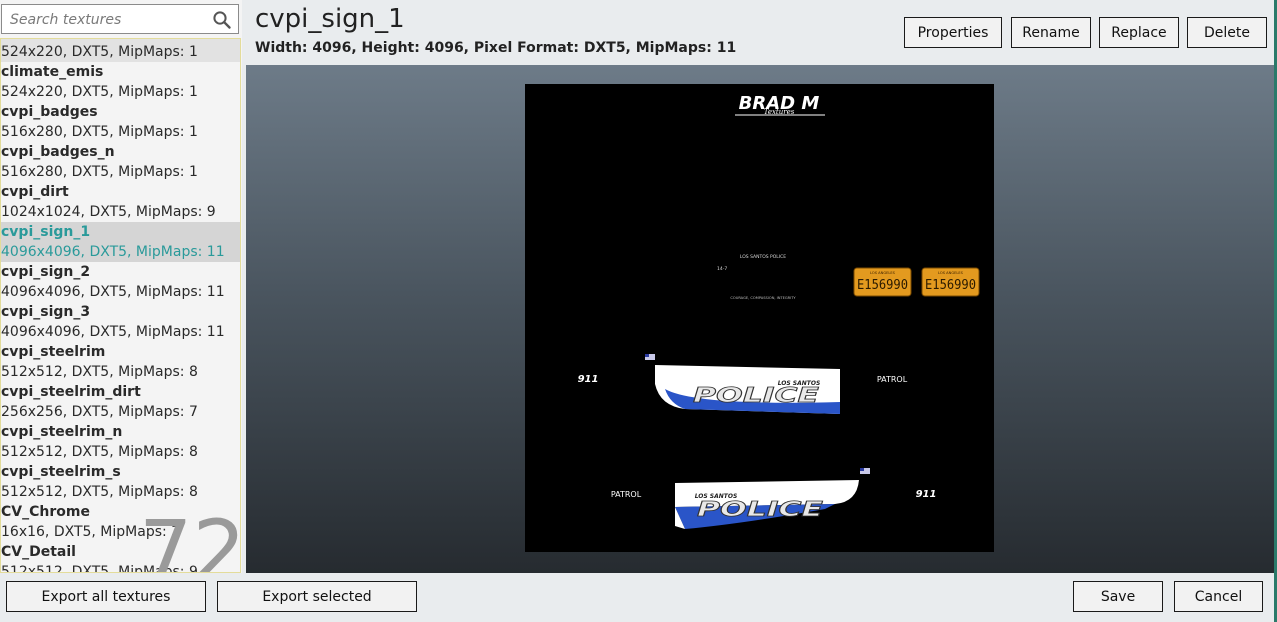 The image size is (1277, 622). What do you see at coordinates (52, 72) in the screenshot?
I see `texture-name: climate_emis` at bounding box center [52, 72].